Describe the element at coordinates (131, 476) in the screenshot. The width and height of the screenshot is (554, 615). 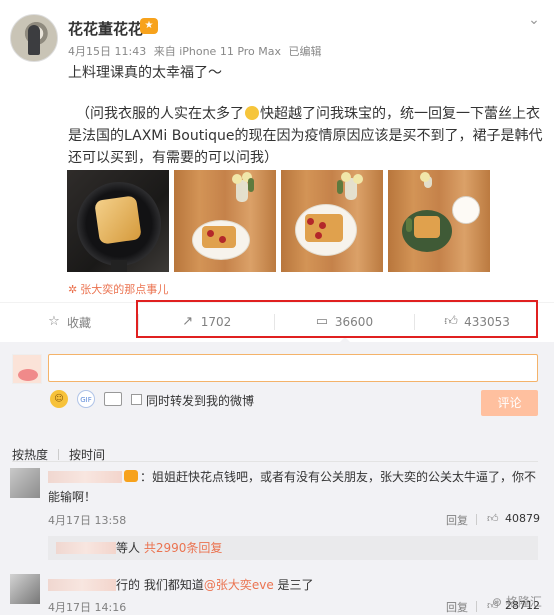
I see `vip-badge-icon` at that location.